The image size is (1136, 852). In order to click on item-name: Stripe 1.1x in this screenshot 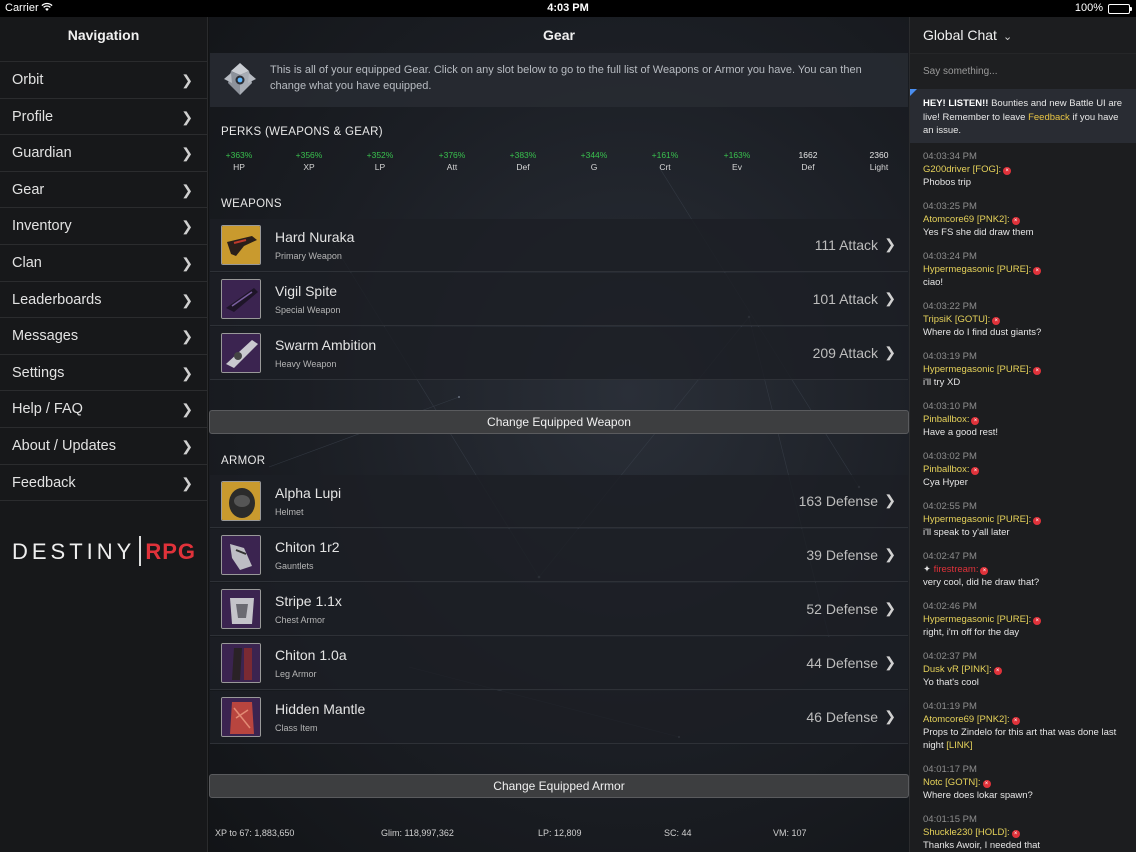, I will do `click(308, 601)`.